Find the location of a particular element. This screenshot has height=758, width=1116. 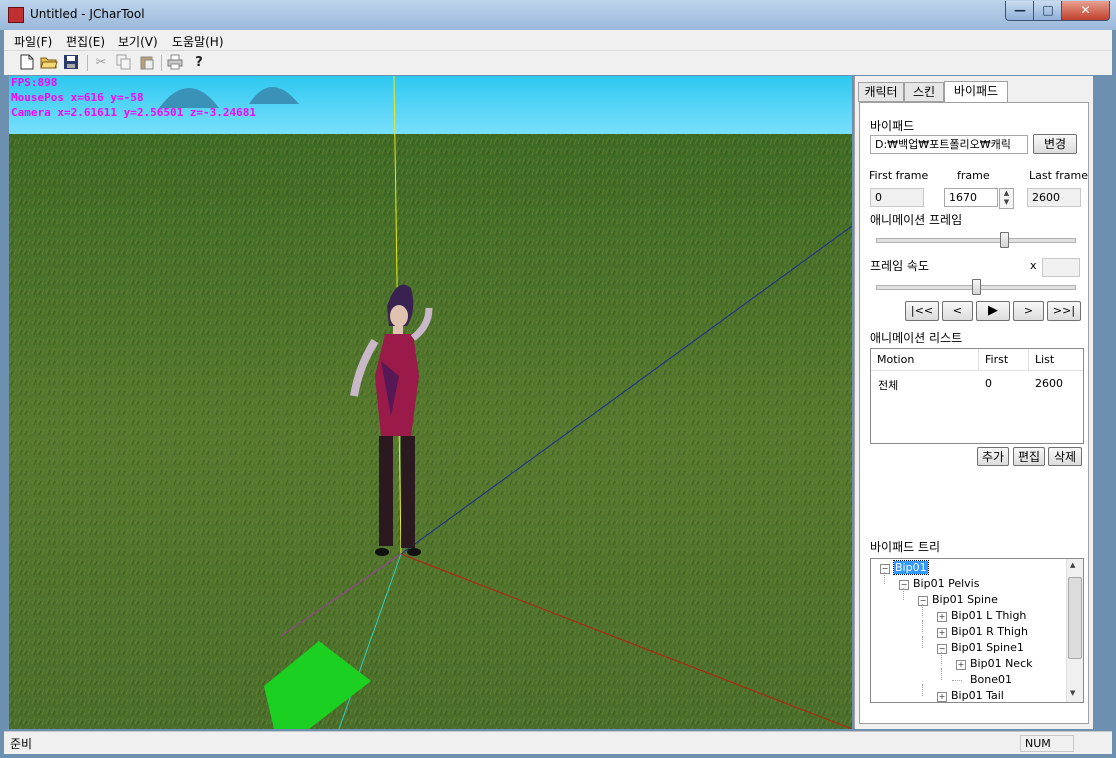

menu-help: 도움말(H) is located at coordinates (198, 41).